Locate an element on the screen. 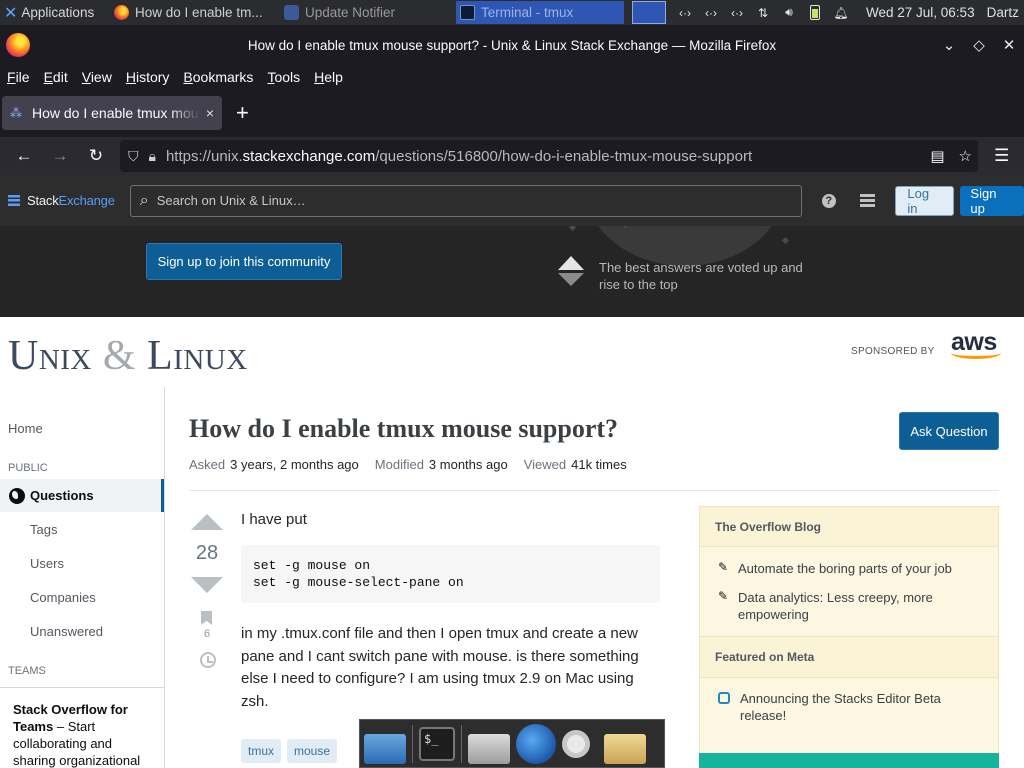  meta-header: Featured on Meta is located at coordinates (849, 657).